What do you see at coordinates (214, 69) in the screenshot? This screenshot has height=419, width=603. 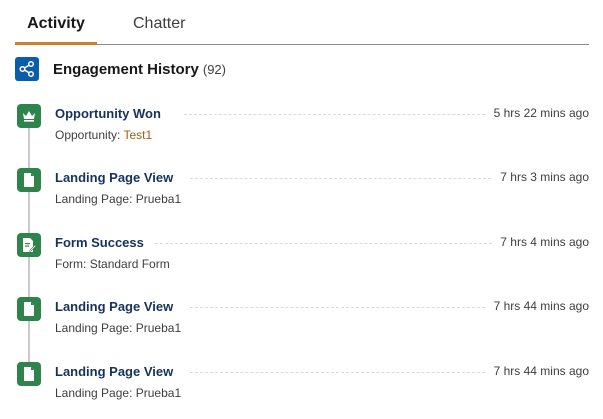 I see `section-count: (92)` at bounding box center [214, 69].